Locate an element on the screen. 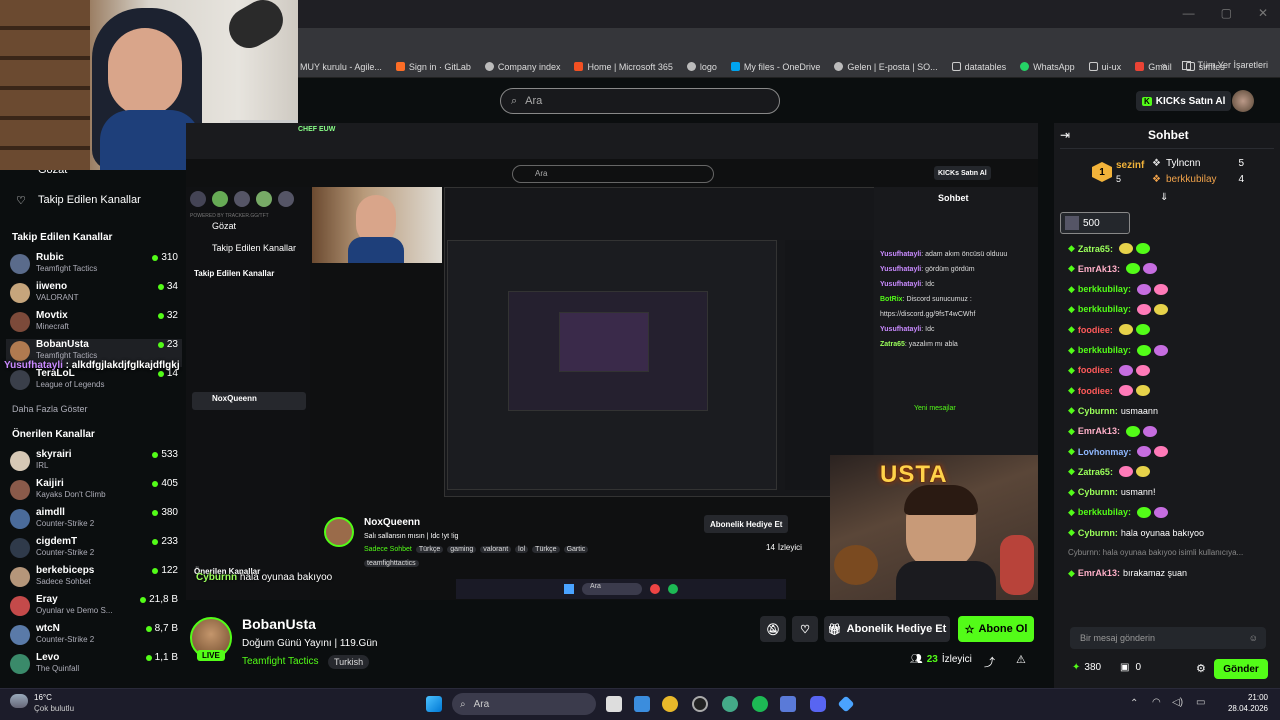  recommended-channel: Kaijiri Kayaks Don't Climb 405 is located at coordinates (94, 492).